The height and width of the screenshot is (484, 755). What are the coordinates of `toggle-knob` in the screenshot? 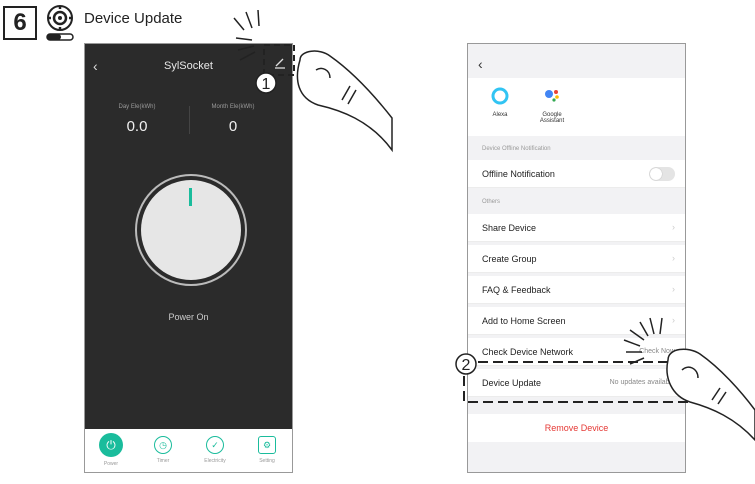 It's located at (656, 174).